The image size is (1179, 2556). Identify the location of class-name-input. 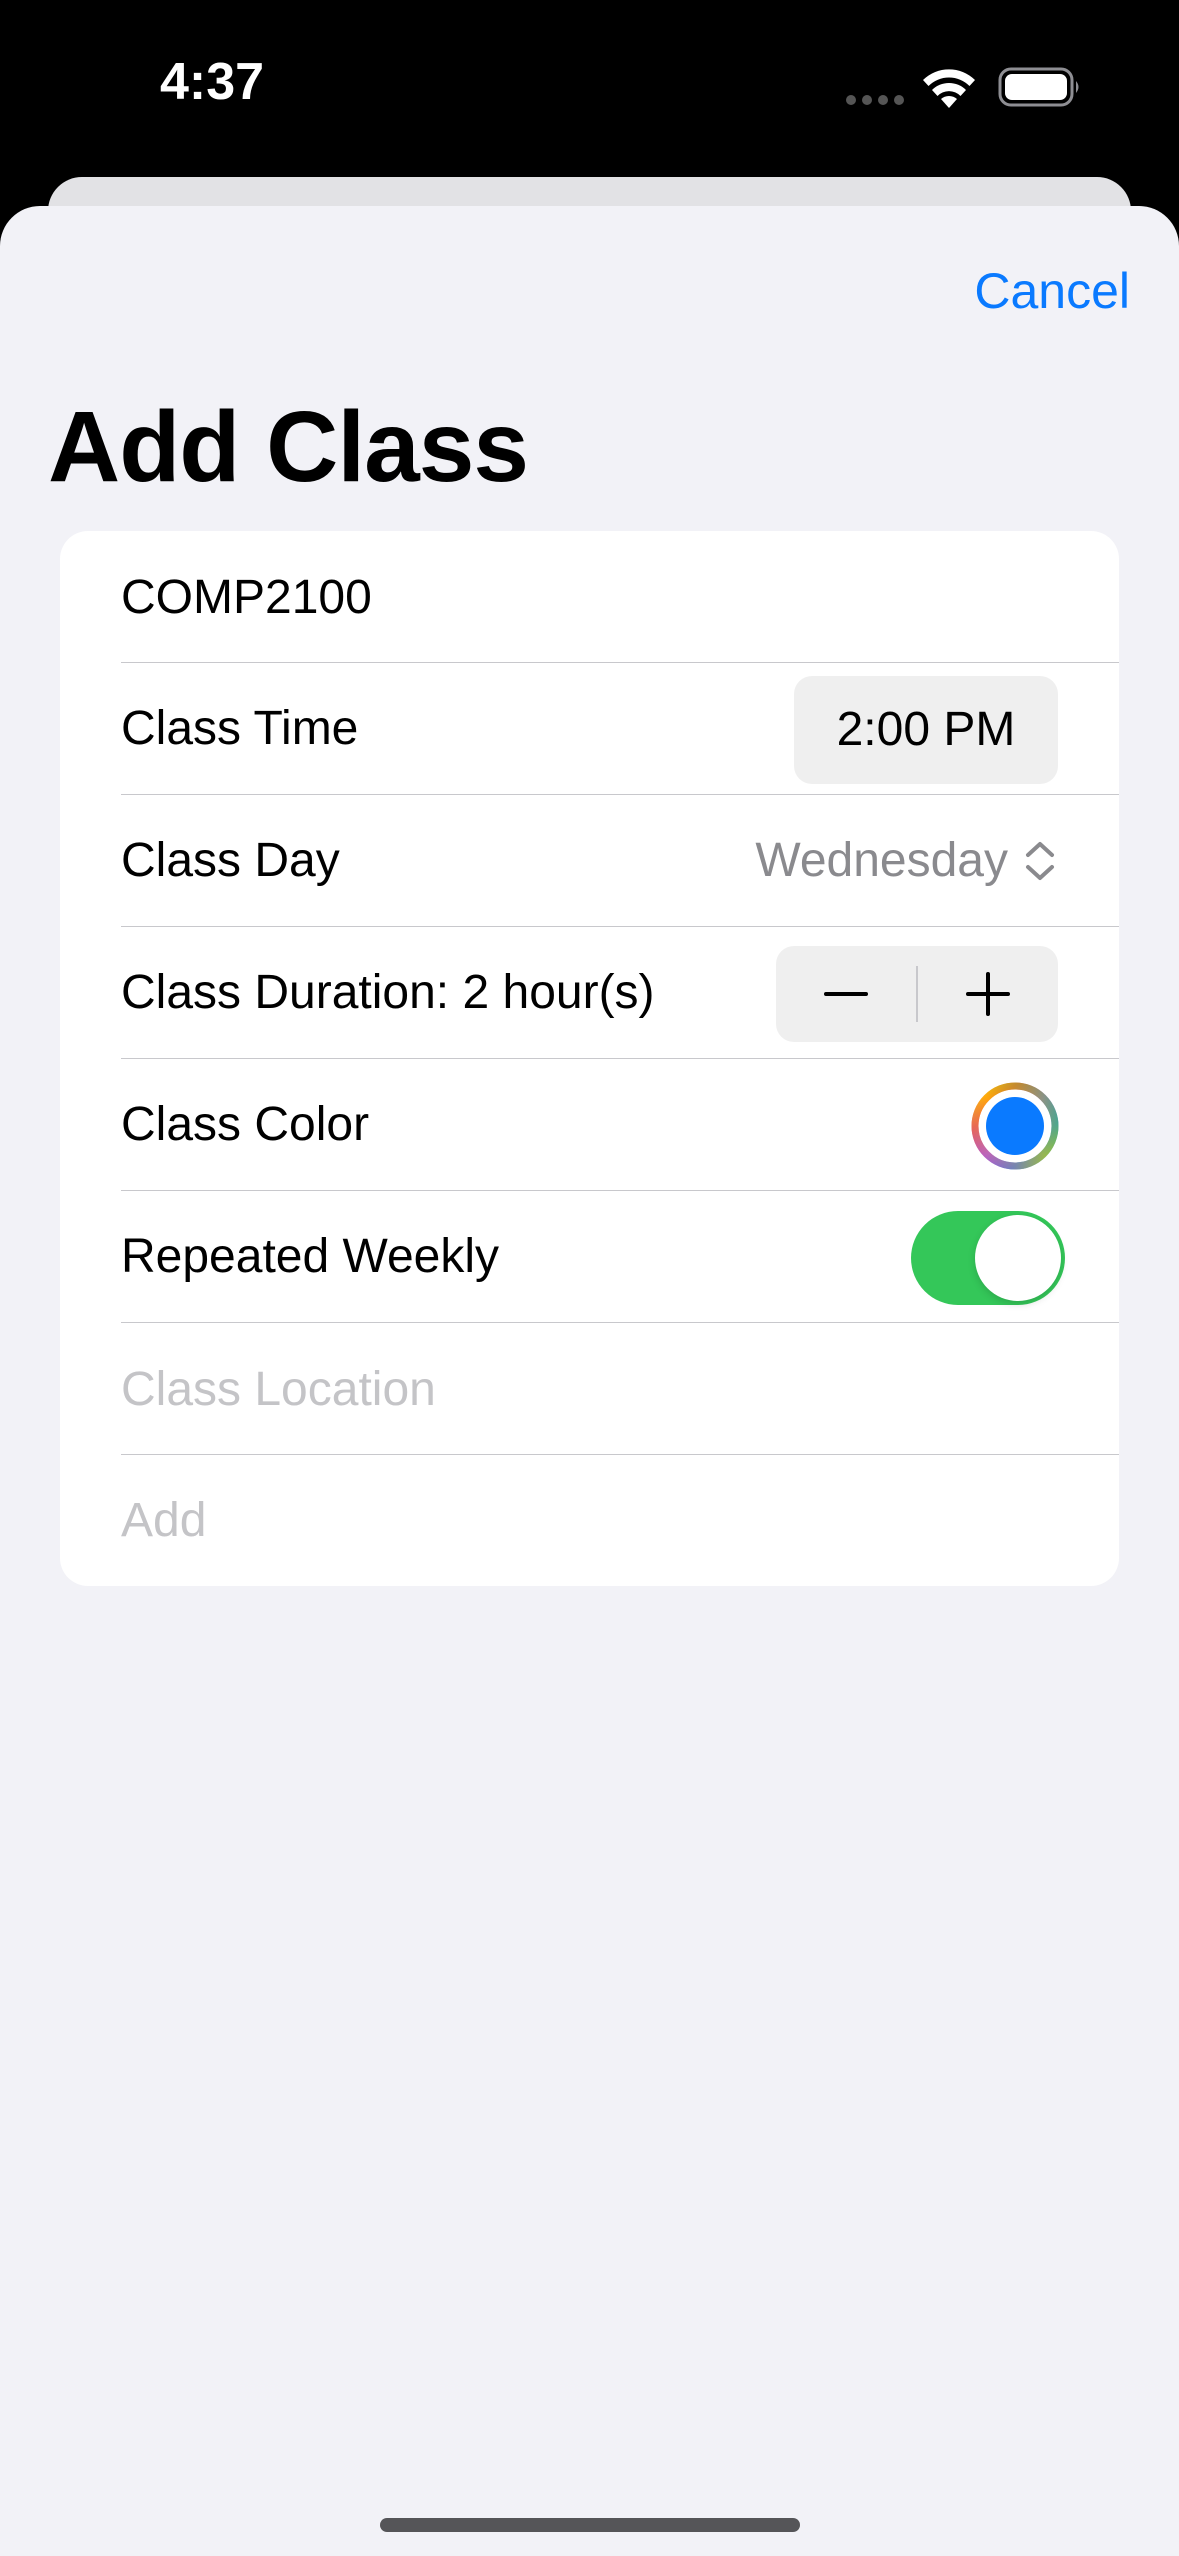
(591, 597).